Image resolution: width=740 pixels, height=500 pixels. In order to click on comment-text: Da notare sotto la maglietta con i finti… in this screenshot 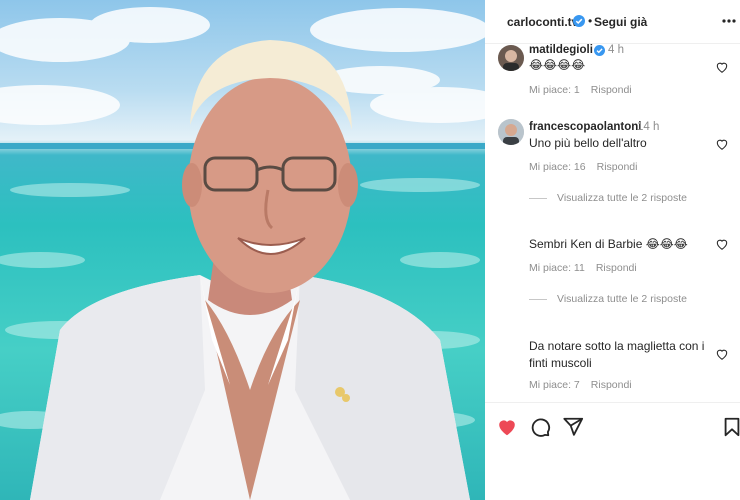, I will do `click(617, 354)`.